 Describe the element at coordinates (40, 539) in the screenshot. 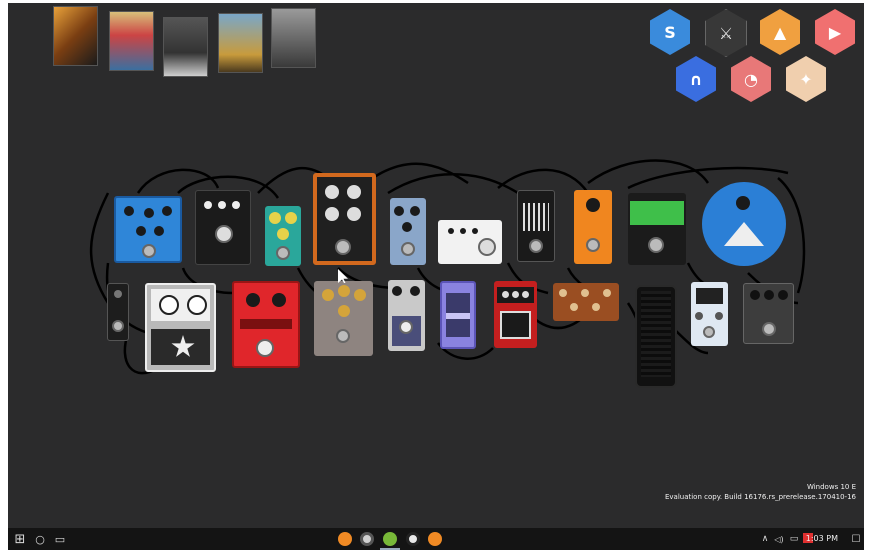

I see `search-icon: ○` at that location.